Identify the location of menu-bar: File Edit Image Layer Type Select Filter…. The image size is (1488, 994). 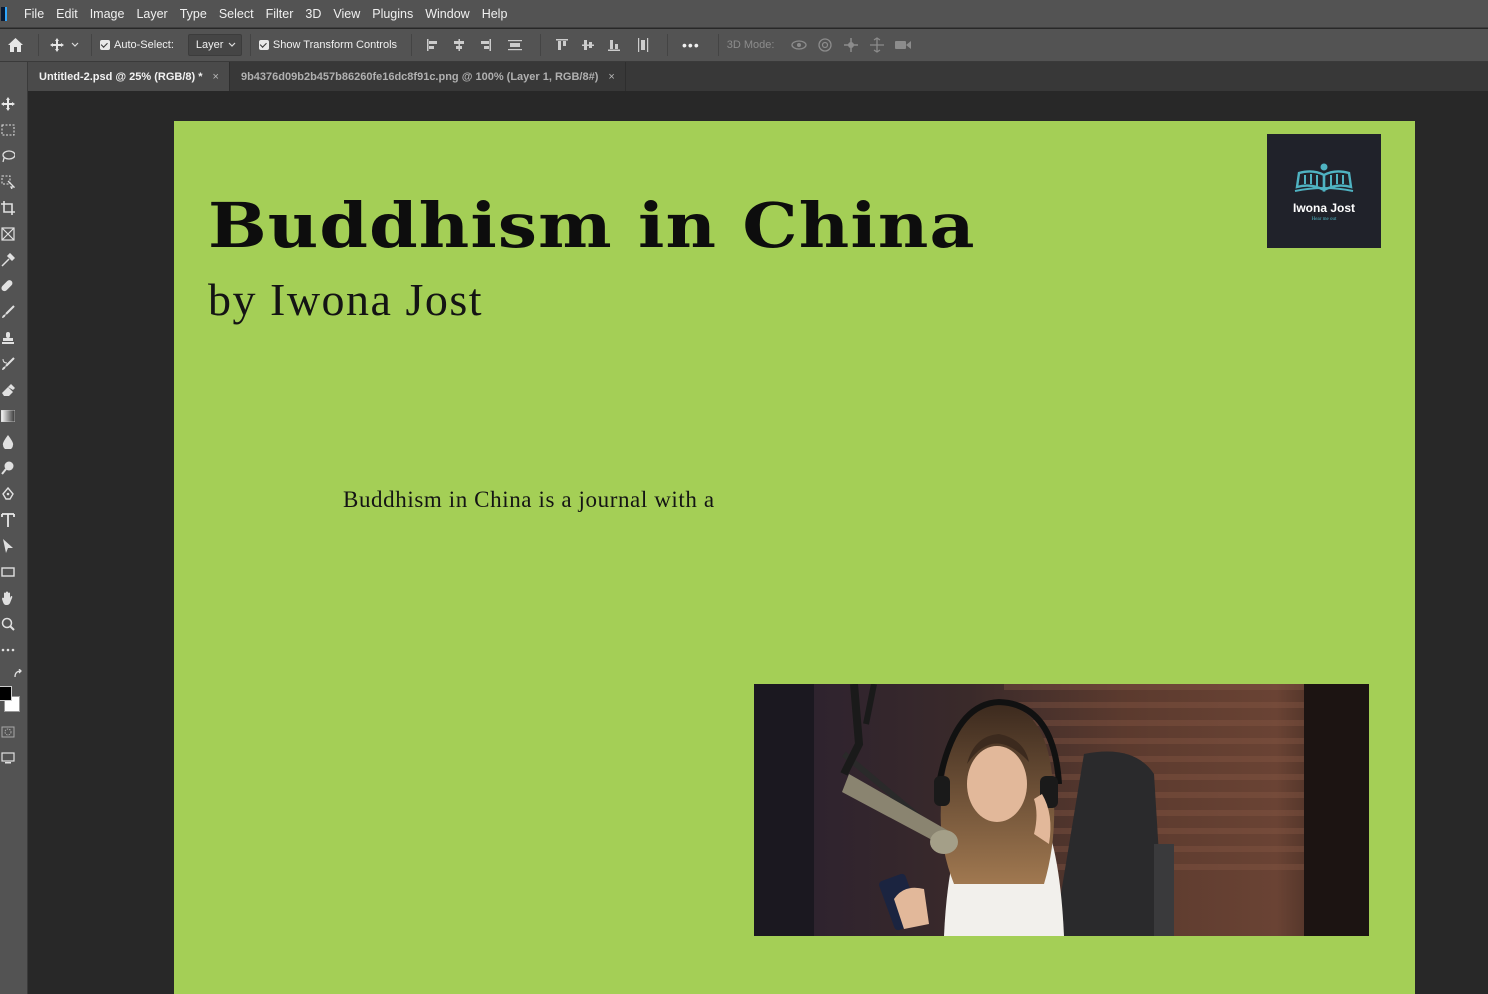
(744, 14).